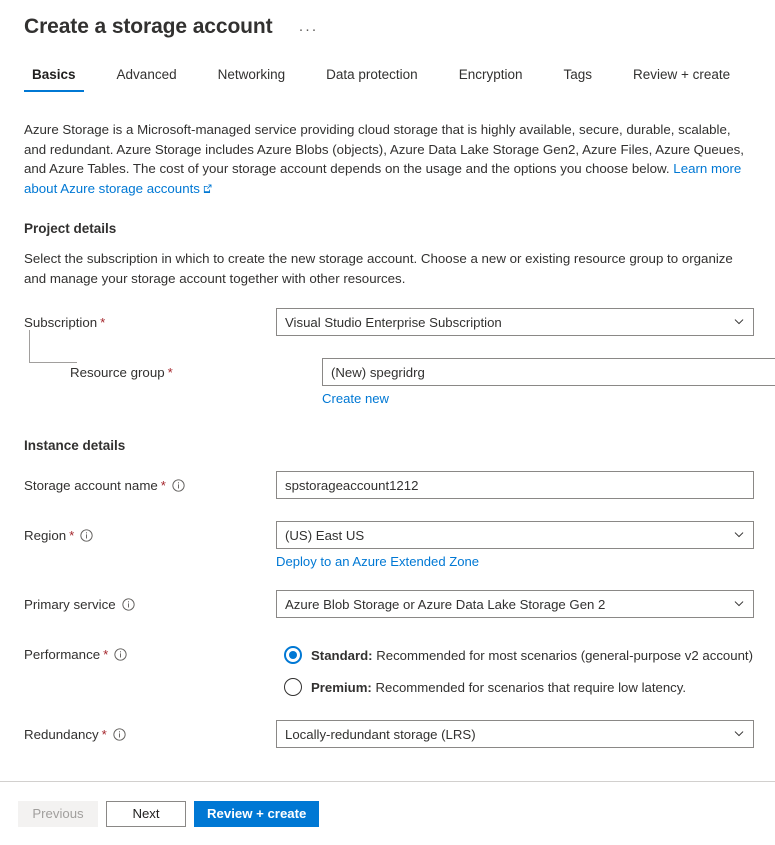  I want to click on tab-review-create-label: Review + create, so click(682, 74).